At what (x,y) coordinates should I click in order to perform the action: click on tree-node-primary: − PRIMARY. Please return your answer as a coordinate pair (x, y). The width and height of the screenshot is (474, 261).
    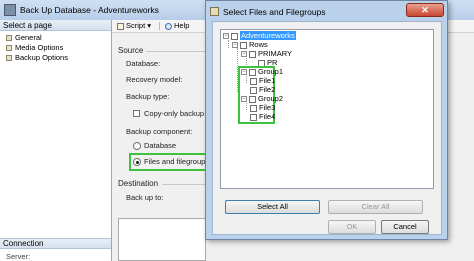
    Looking at the image, I should click on (266, 53).